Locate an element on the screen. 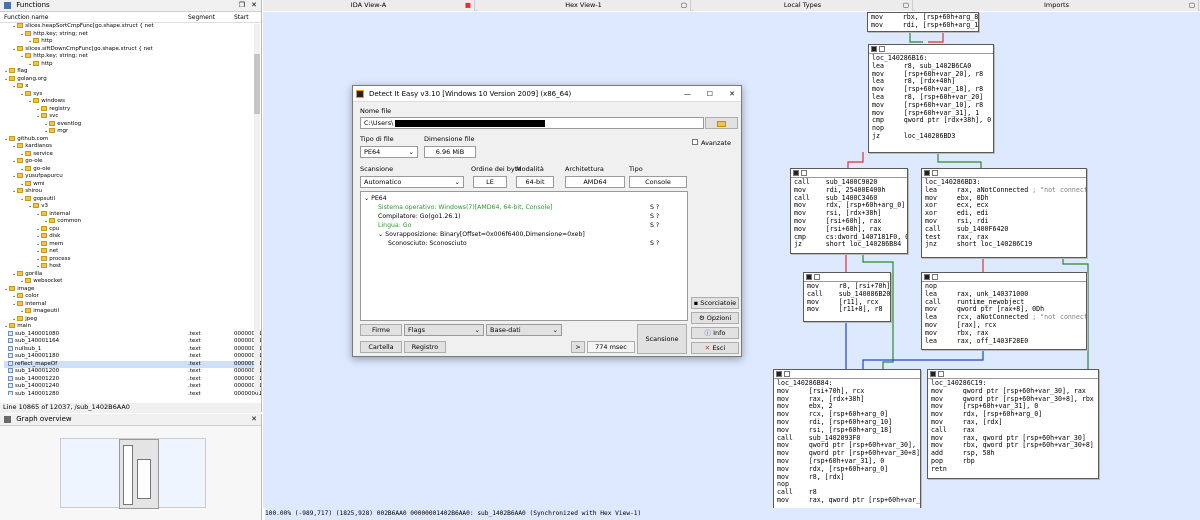 Image resolution: width=1200 pixels, height=520 pixels. flags-select: Flags ⌄ is located at coordinates (444, 330).